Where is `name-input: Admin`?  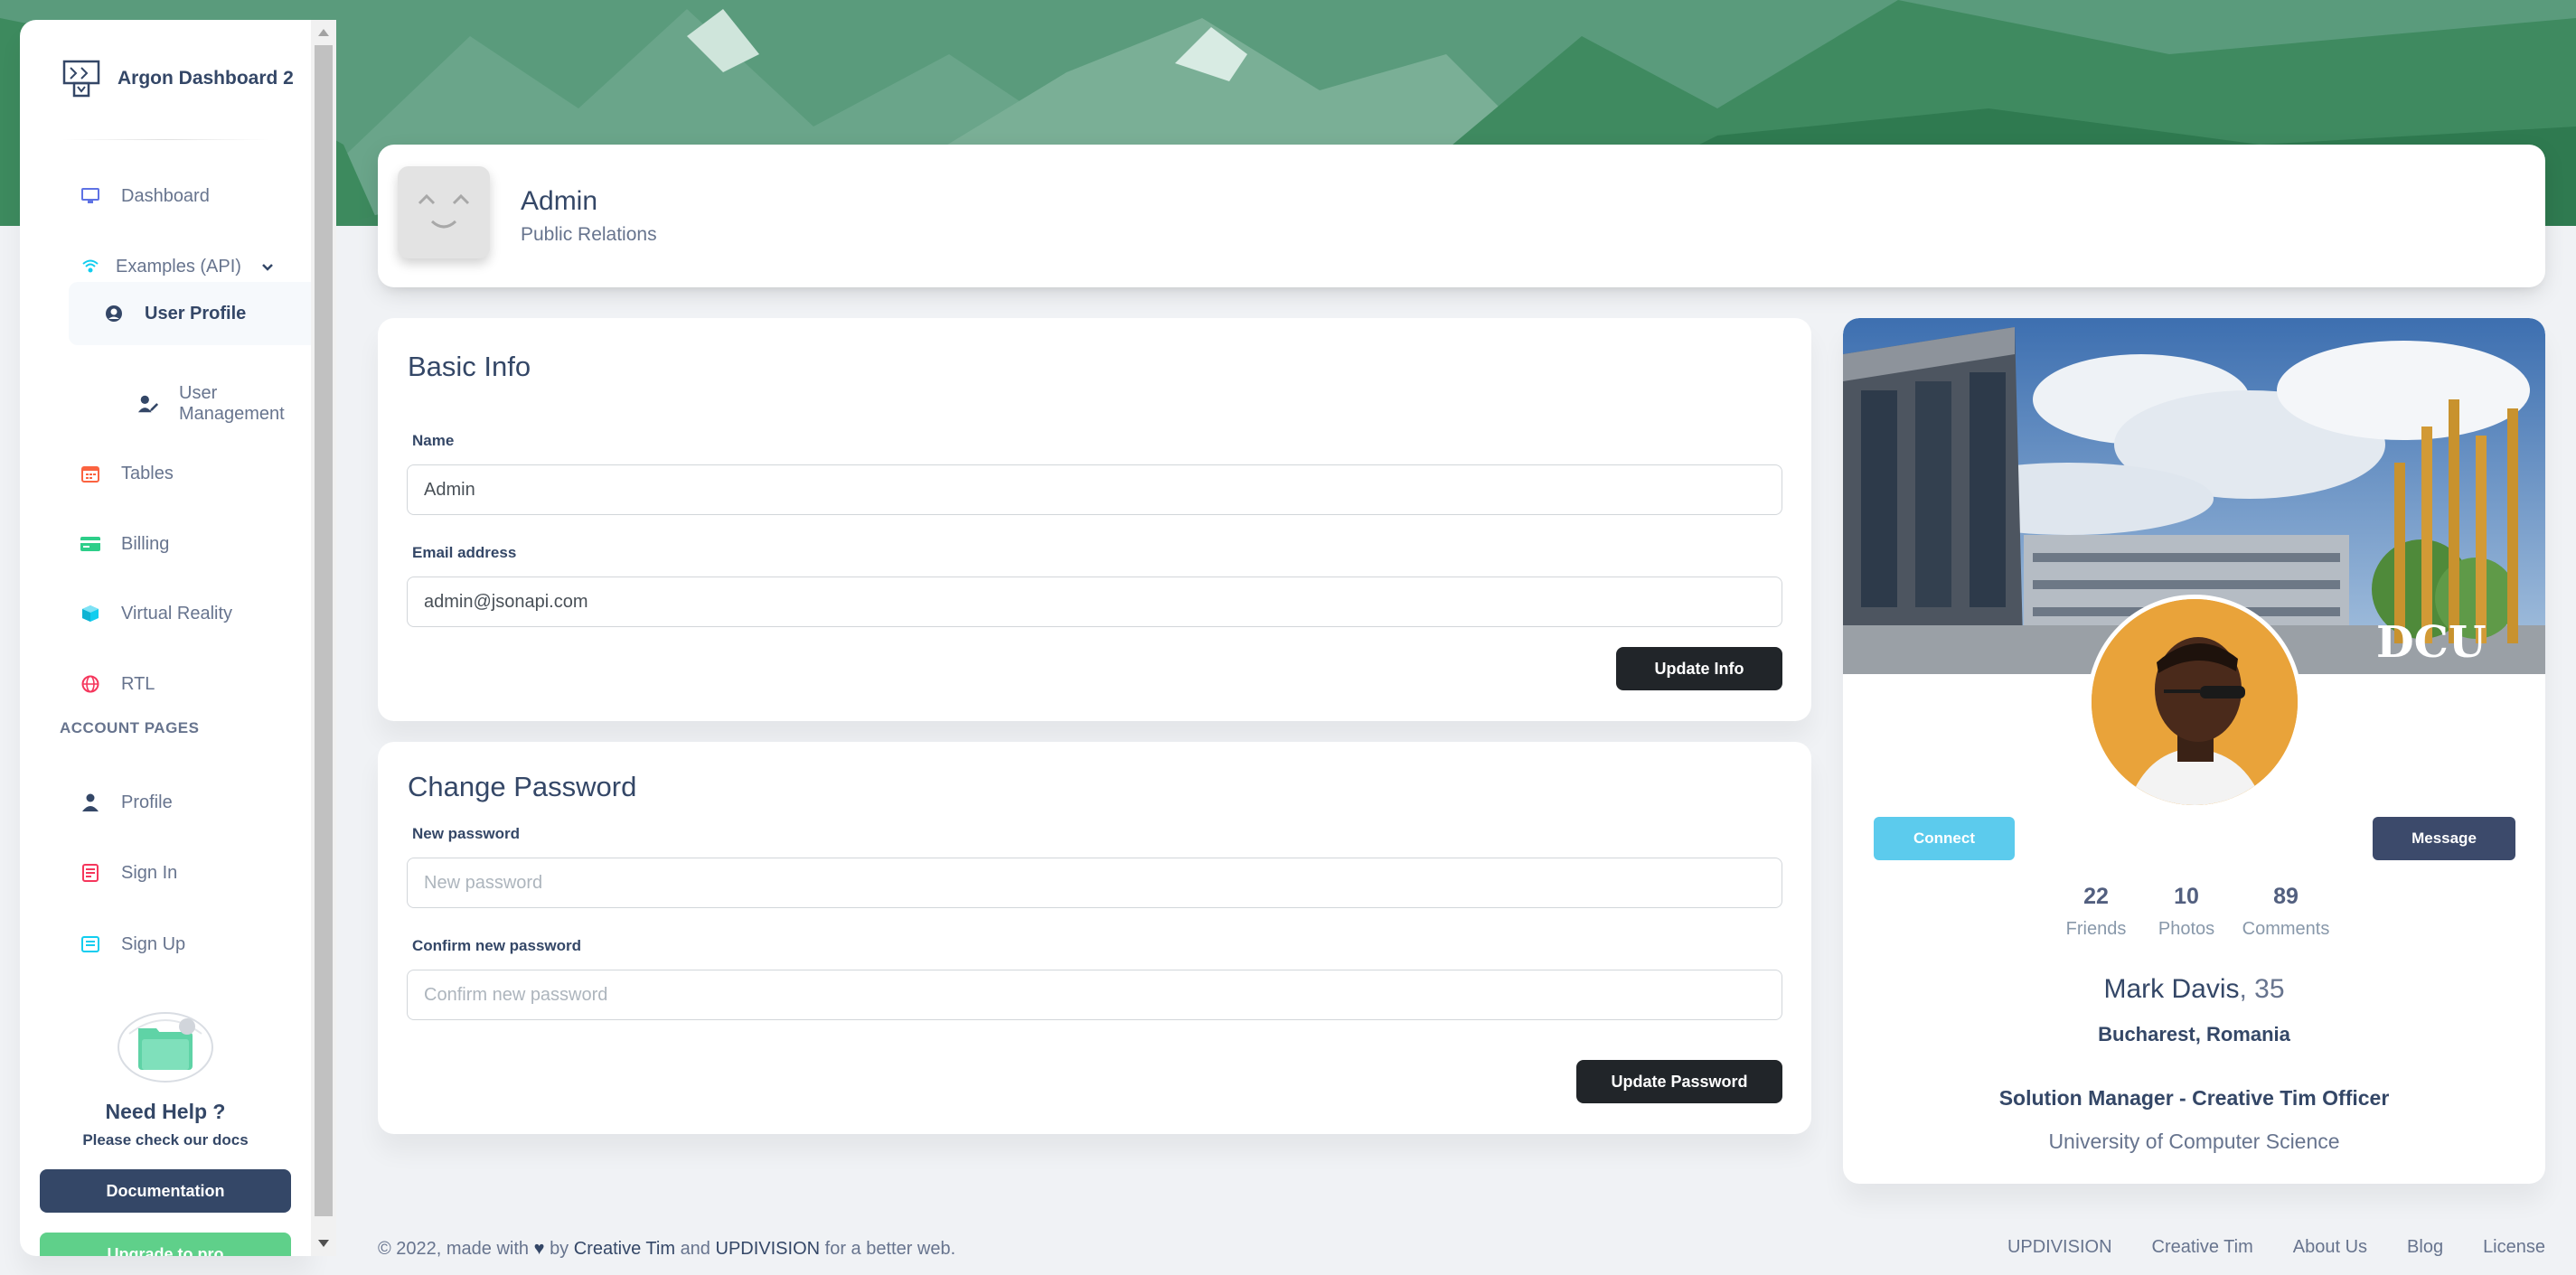
name-input: Admin is located at coordinates (1094, 490).